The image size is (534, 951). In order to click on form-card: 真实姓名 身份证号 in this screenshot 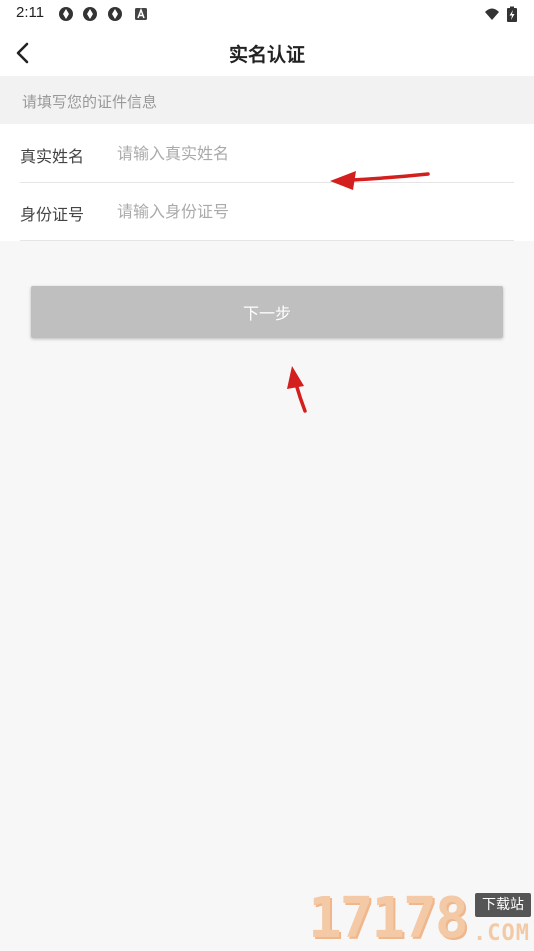, I will do `click(267, 182)`.